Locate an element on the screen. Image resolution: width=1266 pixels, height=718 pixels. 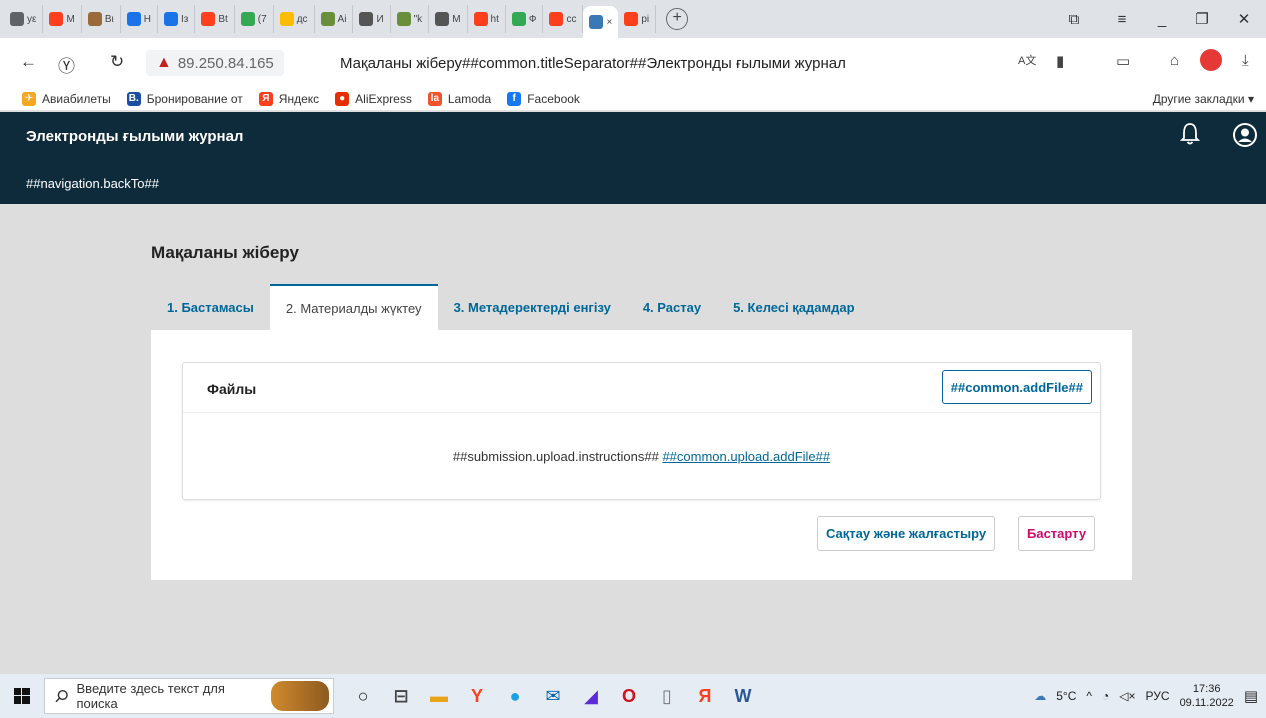
bookmark-item: B. Бронирование от is located at coordinates (184, 99).